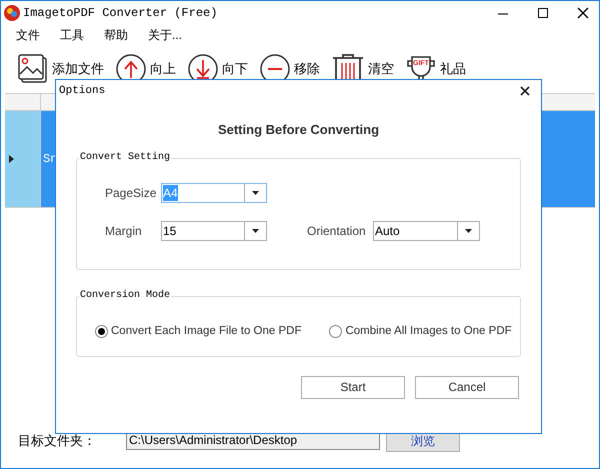 The height and width of the screenshot is (469, 600). I want to click on field-label: PageSize, so click(131, 193).